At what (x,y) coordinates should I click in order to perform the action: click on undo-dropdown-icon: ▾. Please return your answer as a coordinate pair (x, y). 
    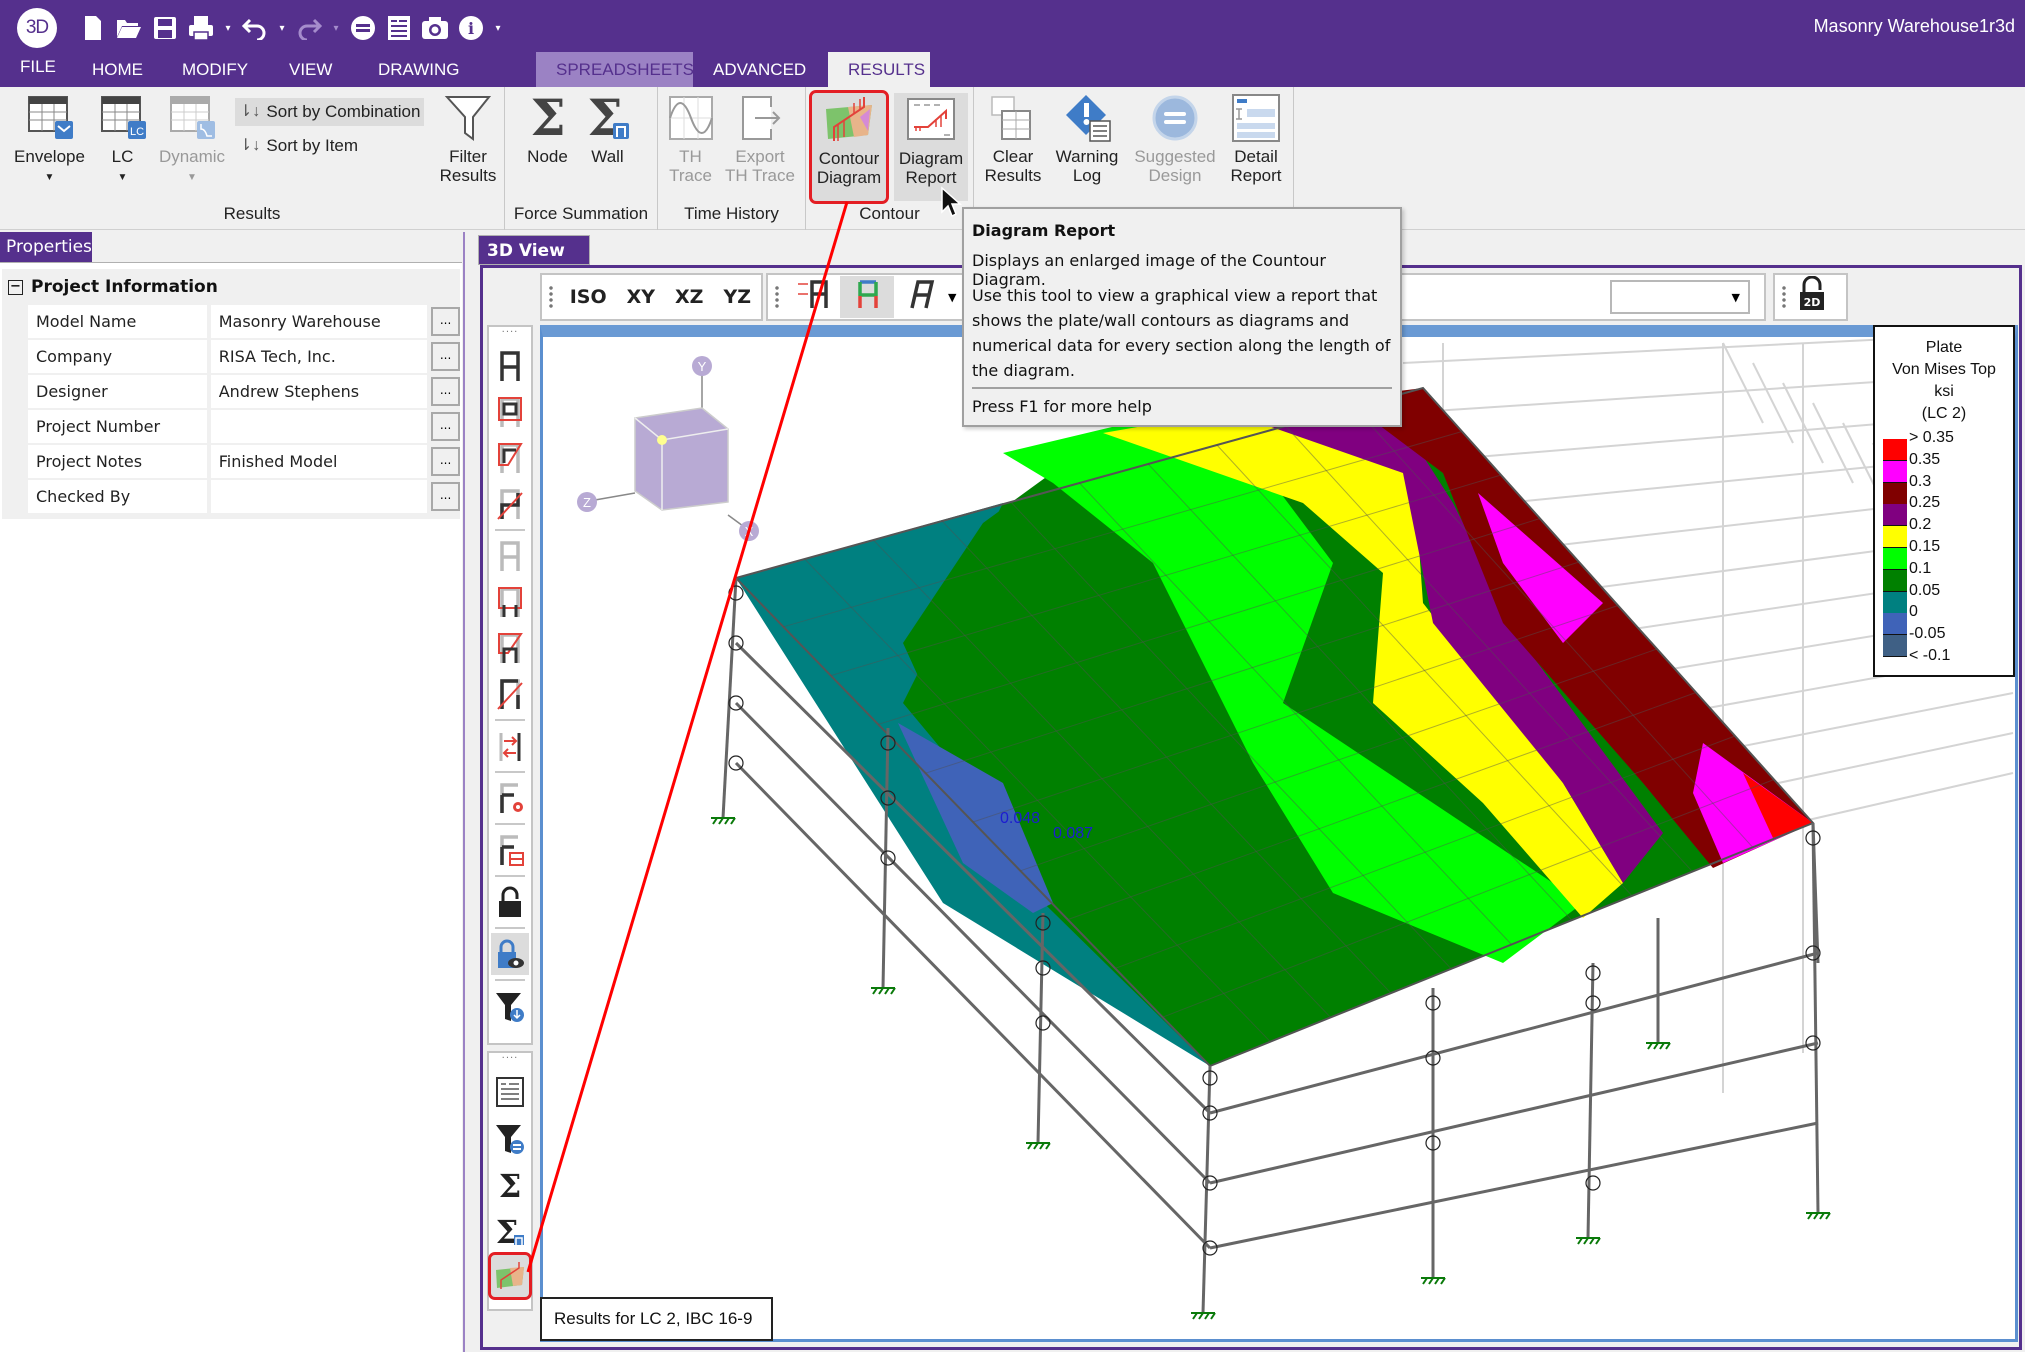
    Looking at the image, I should click on (282, 28).